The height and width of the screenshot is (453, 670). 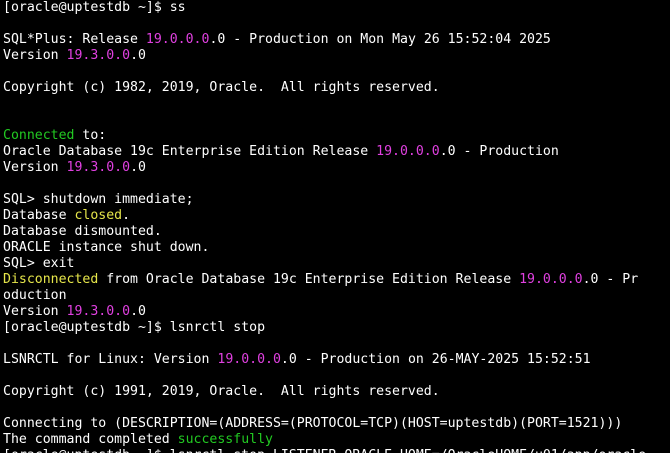 What do you see at coordinates (39, 263) in the screenshot?
I see `terminal-text: SQL> exit` at bounding box center [39, 263].